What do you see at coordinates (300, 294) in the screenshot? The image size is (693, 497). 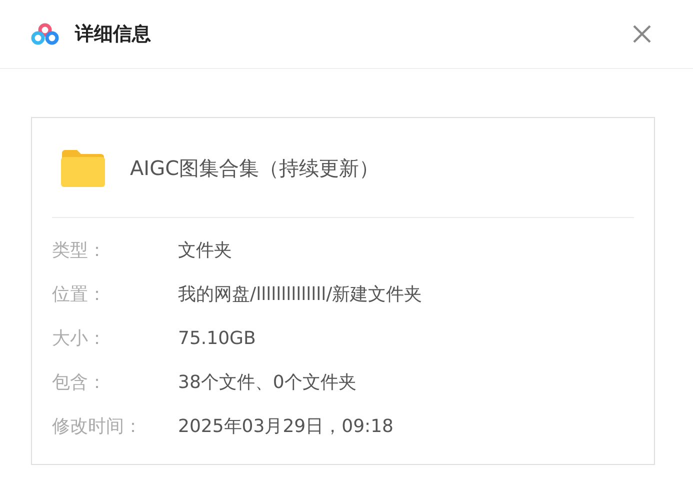 I see `detail-value: 我的网盘/llllllllllllll/新建文件夹` at bounding box center [300, 294].